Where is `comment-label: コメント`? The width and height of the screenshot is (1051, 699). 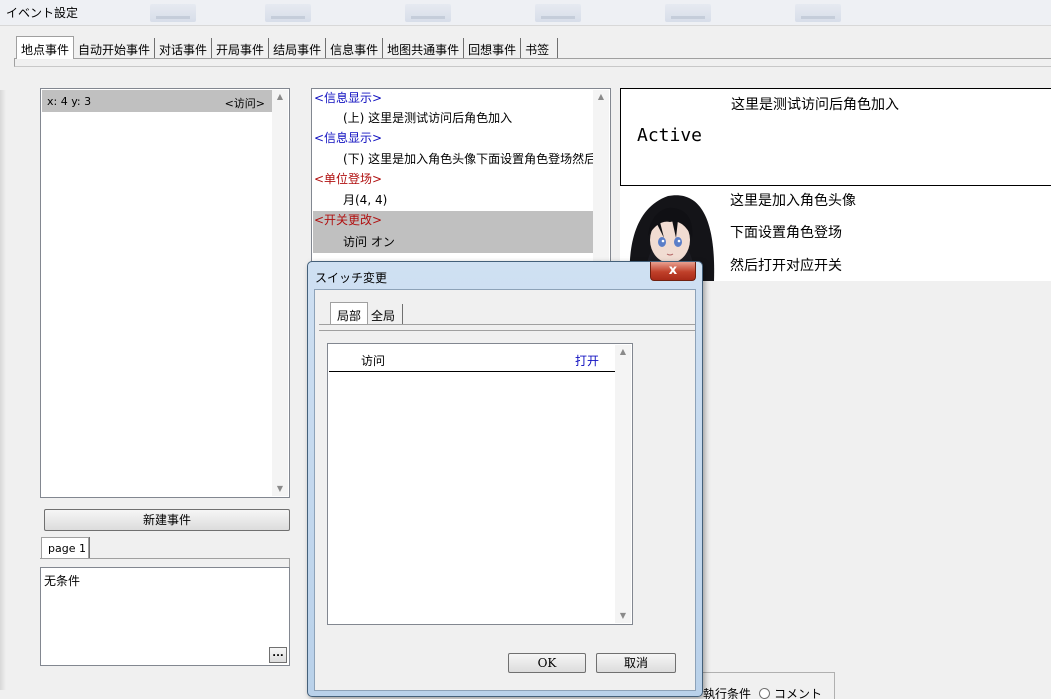
comment-label: コメント is located at coordinates (798, 693).